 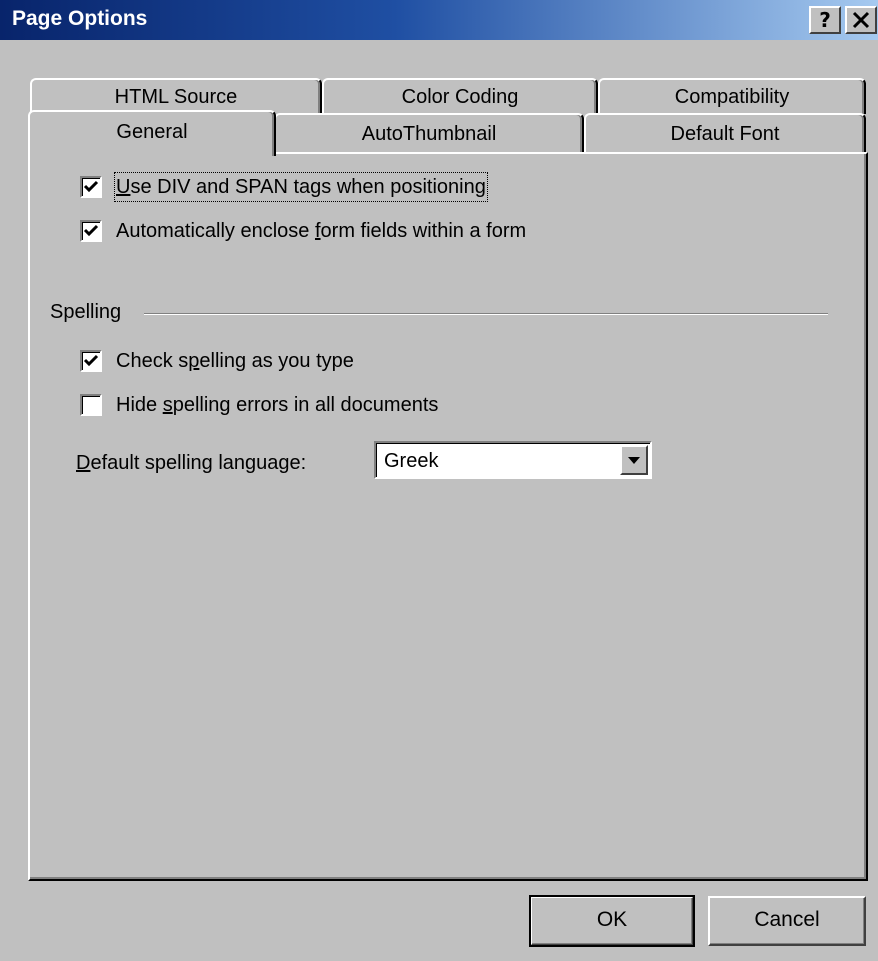 I want to click on checkbox-label: Use DIV and SPAN tags when positioning, so click(x=301, y=187).